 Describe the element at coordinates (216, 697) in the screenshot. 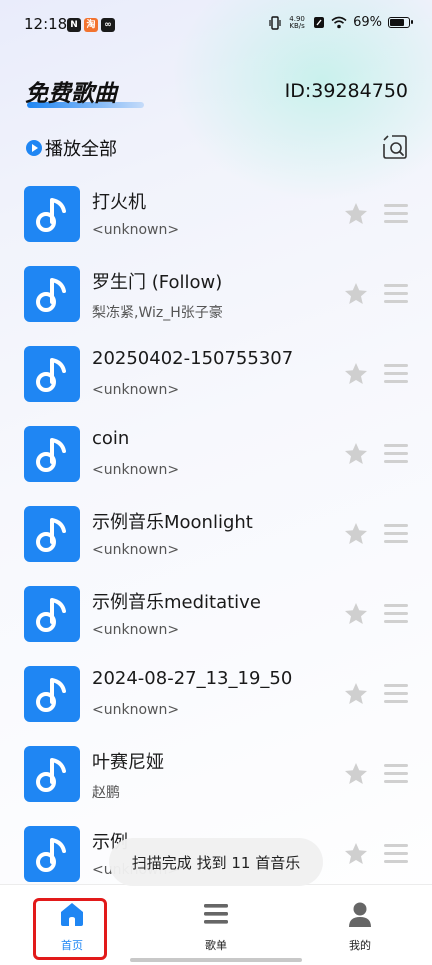

I see `song-row: 2024-08-27_13_19_50 <unknown>` at that location.